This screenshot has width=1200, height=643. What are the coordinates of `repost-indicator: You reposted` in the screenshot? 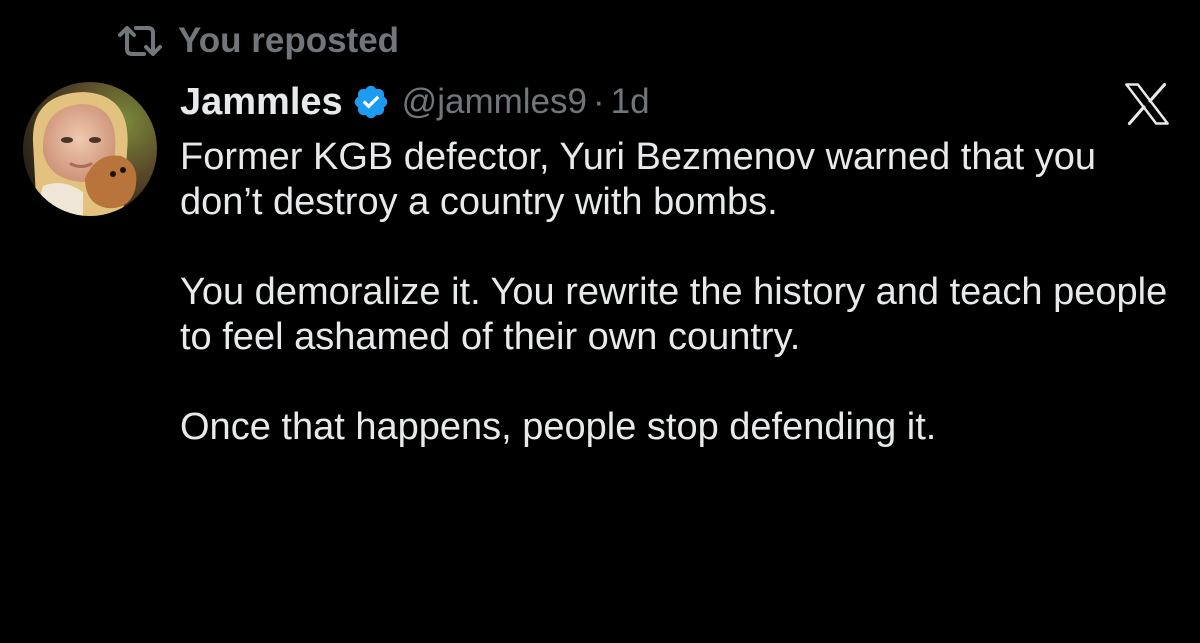 It's located at (256, 41).